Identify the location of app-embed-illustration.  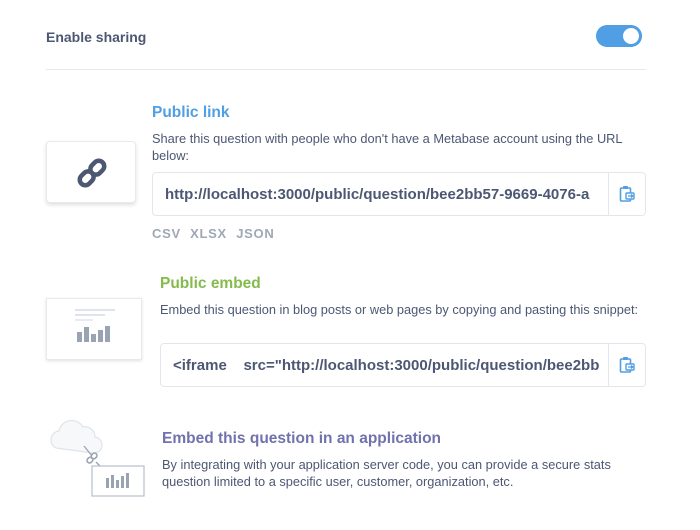
(96, 460).